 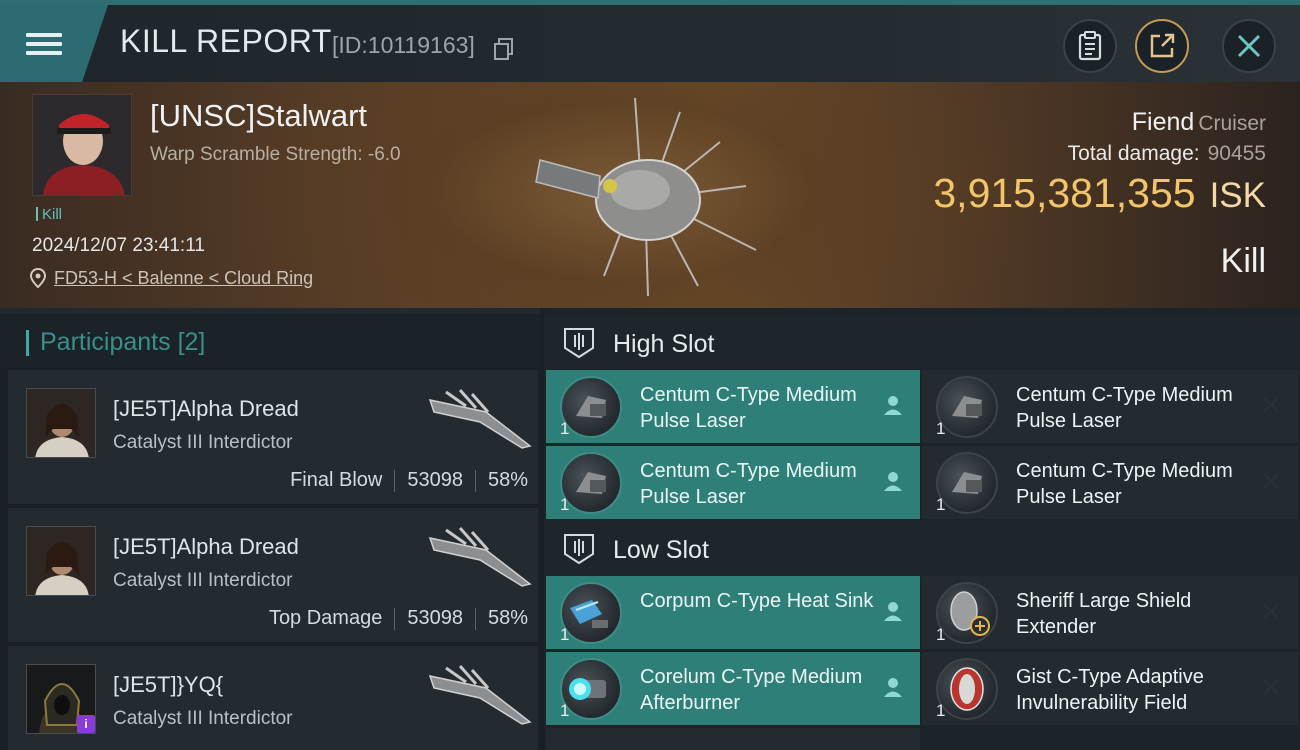 I want to click on participants-tab: Participants [2], so click(x=270, y=338).